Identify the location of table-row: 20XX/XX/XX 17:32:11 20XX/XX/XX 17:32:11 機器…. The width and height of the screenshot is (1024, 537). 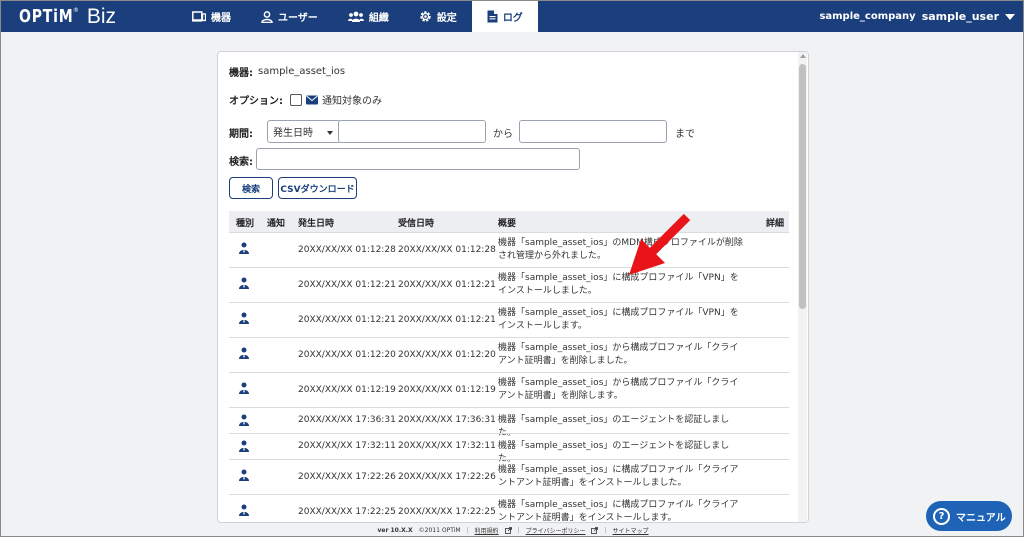
(509, 448).